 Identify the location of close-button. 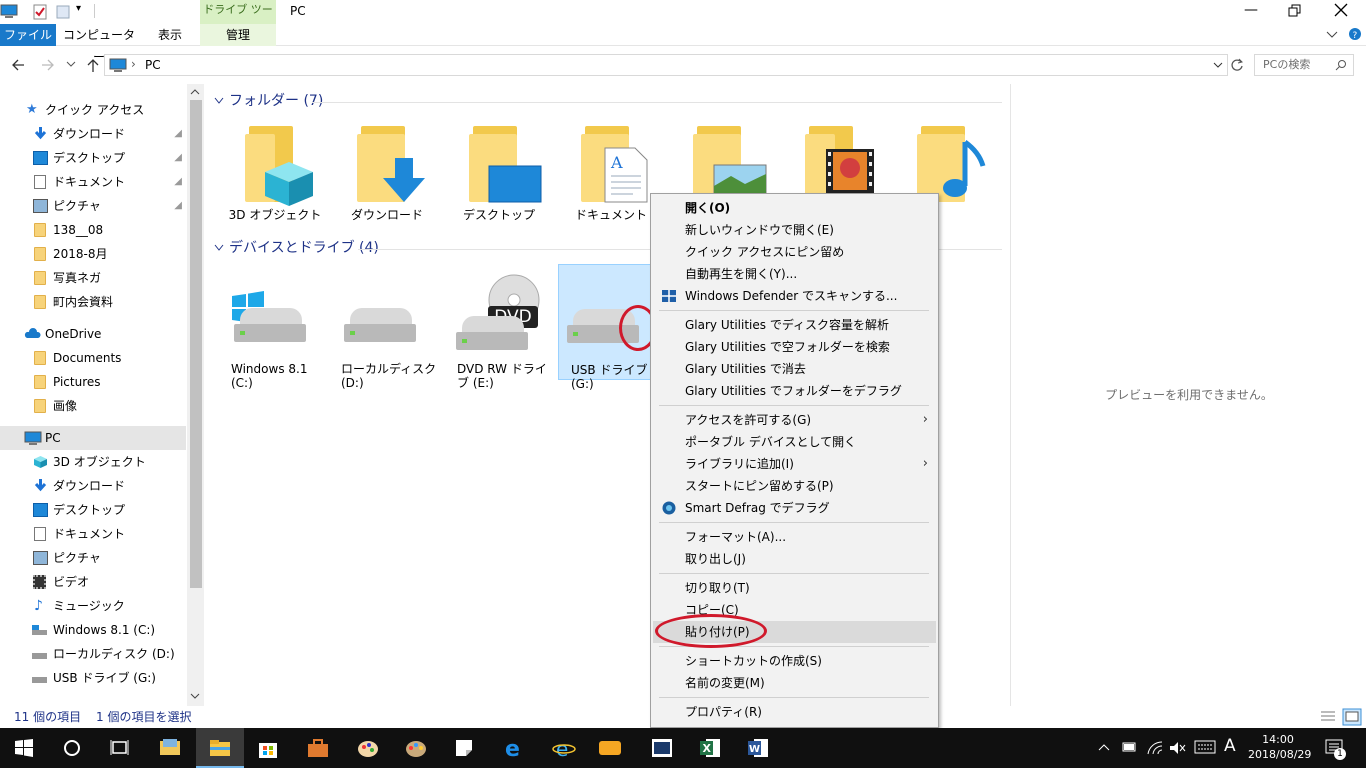
(1341, 10).